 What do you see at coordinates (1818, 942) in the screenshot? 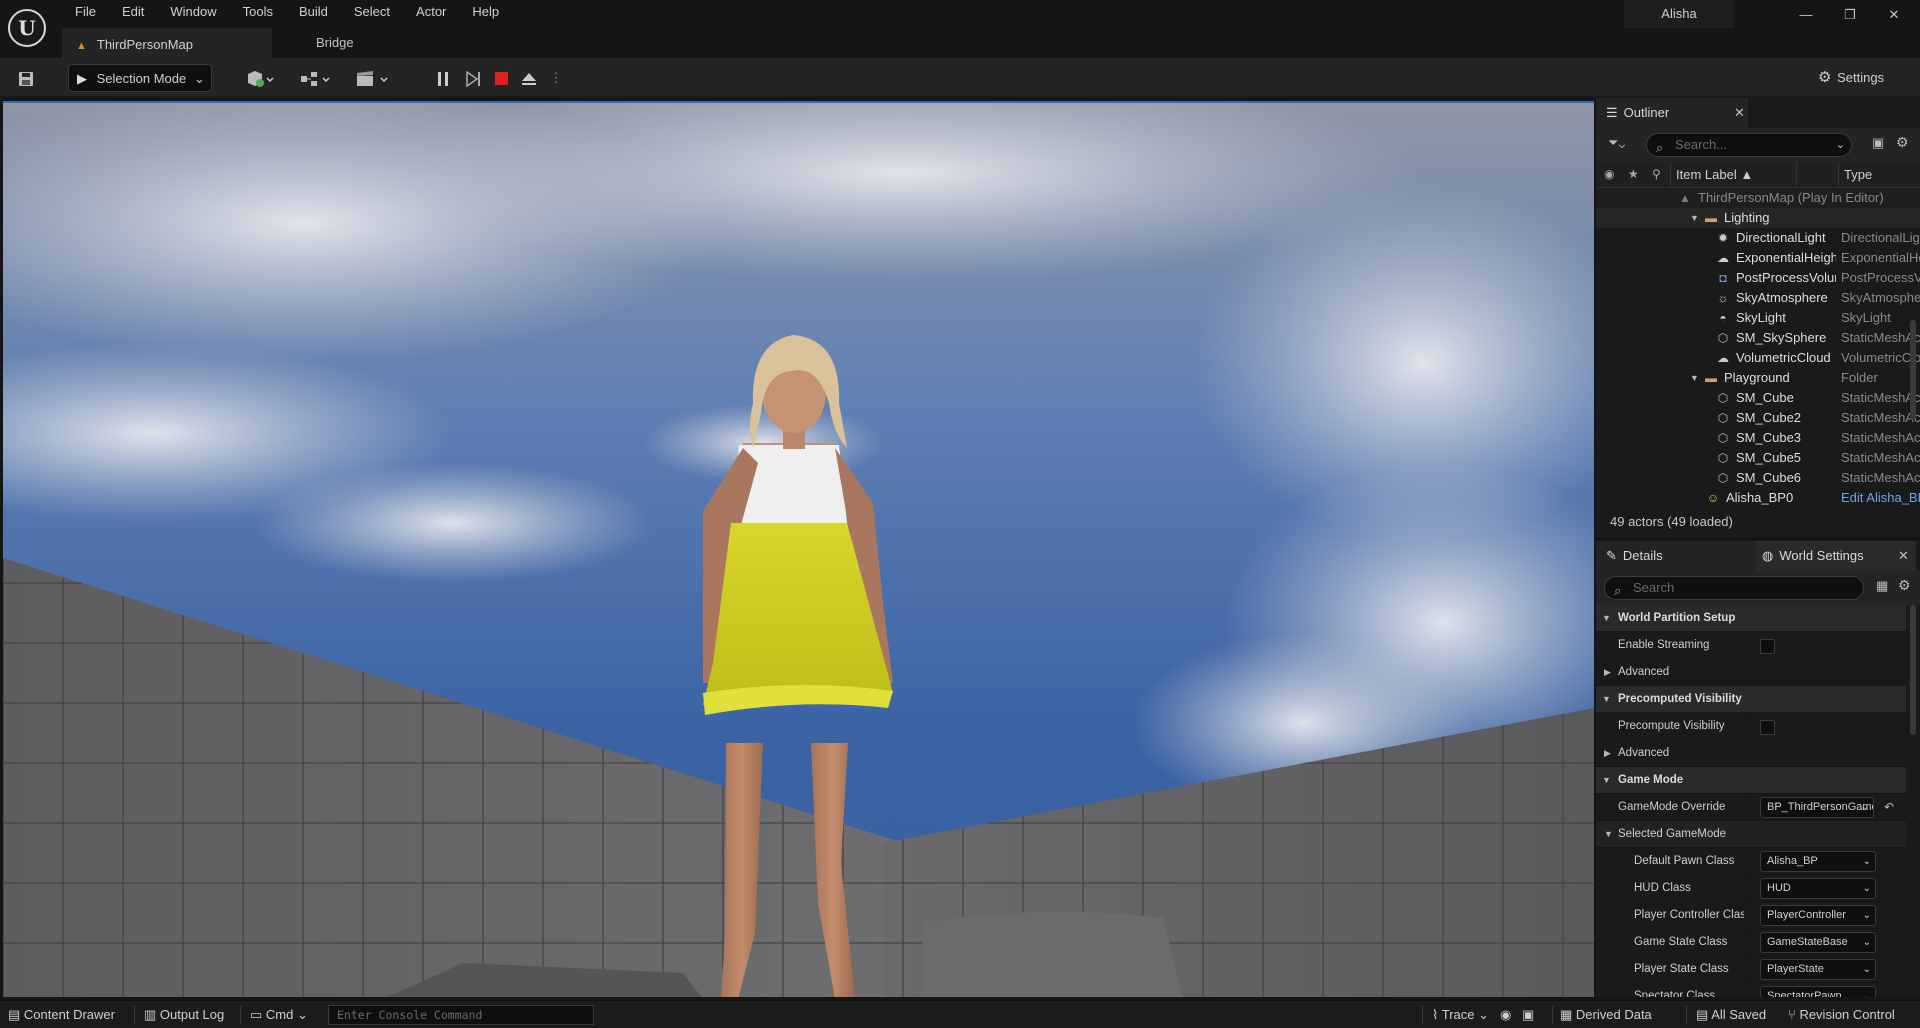
I see `property-dropdown: GameStateBase ⌄` at bounding box center [1818, 942].